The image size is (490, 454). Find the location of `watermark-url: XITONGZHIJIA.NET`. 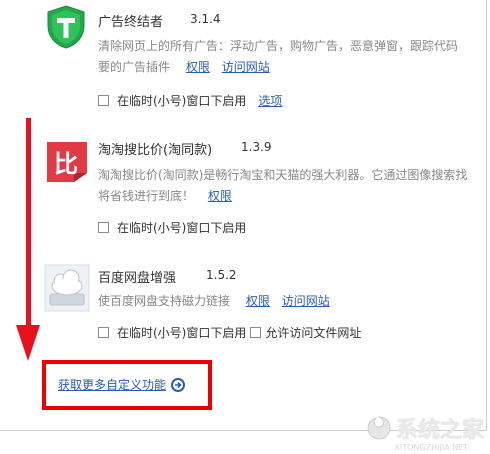

watermark-url: XITONGZHIJIA.NET is located at coordinates (431, 447).